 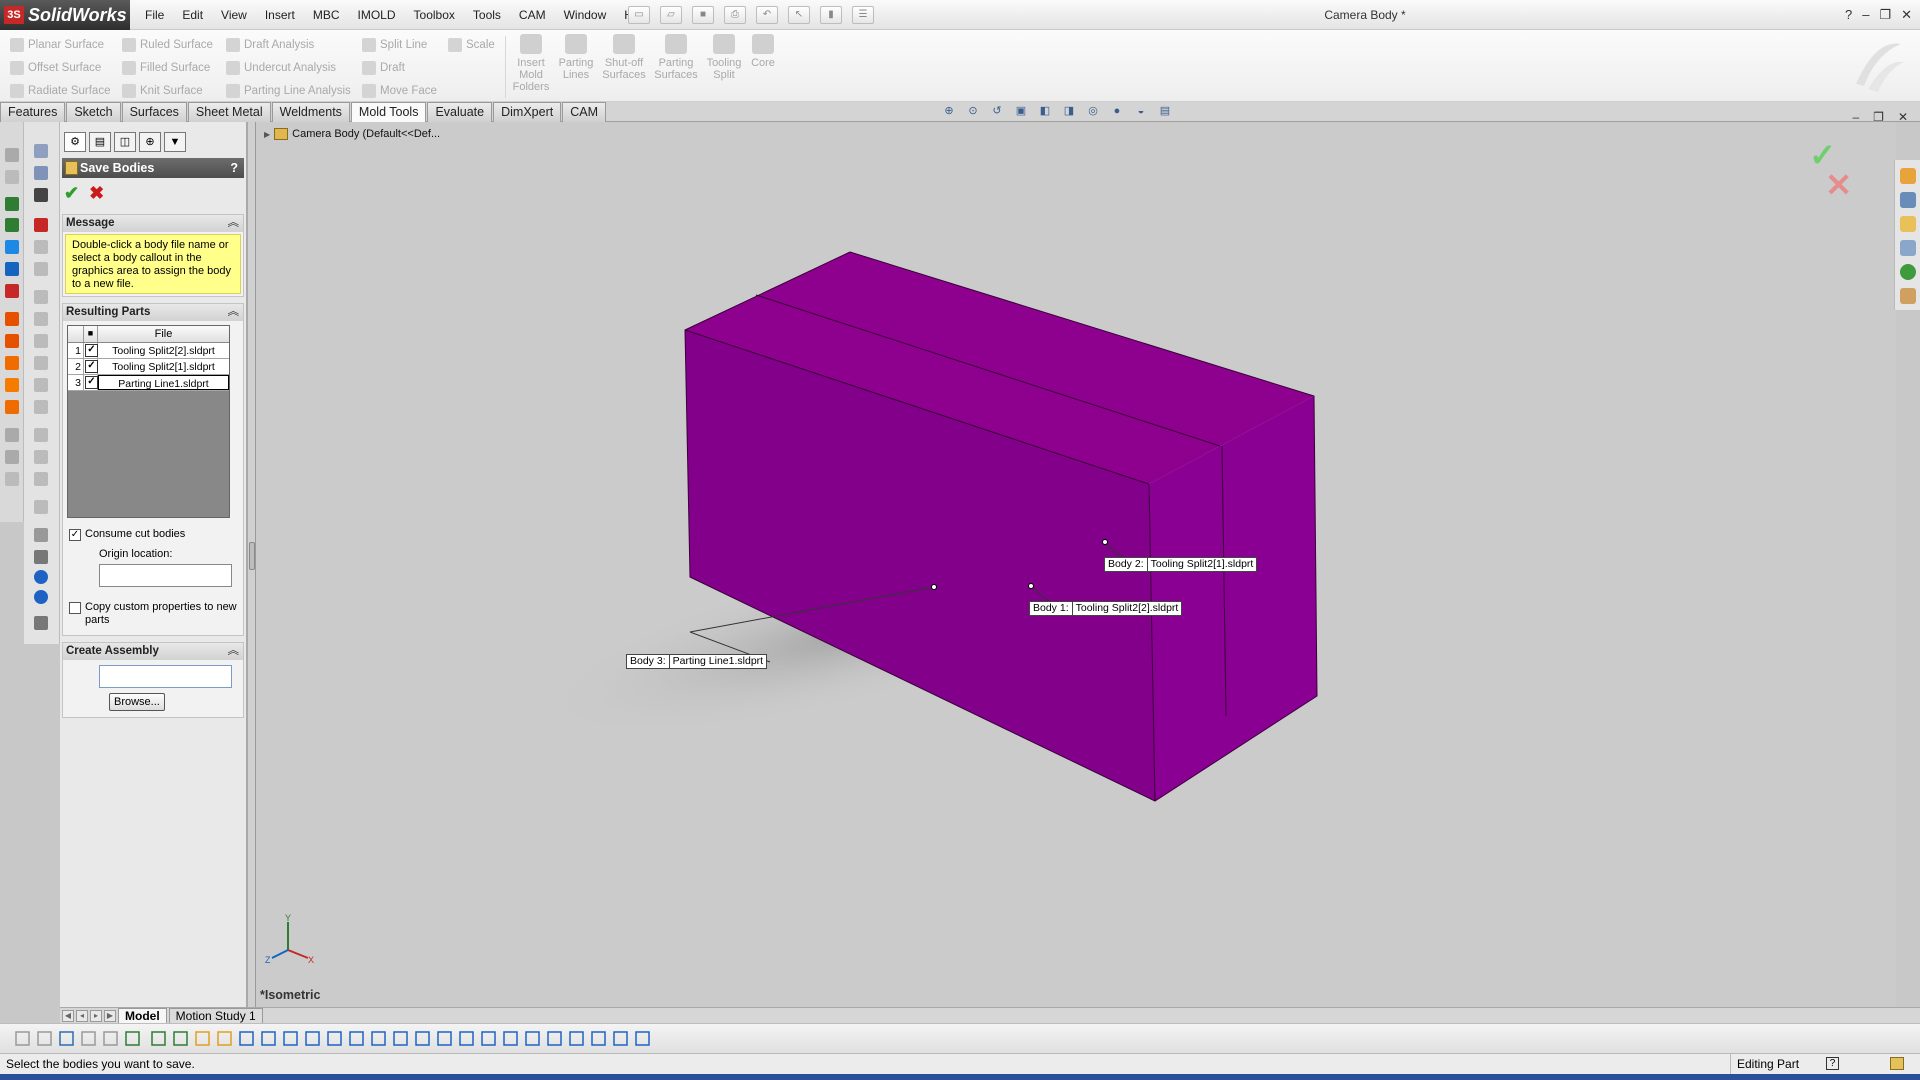 What do you see at coordinates (234, 168) in the screenshot?
I see `pm-help-button: ?` at bounding box center [234, 168].